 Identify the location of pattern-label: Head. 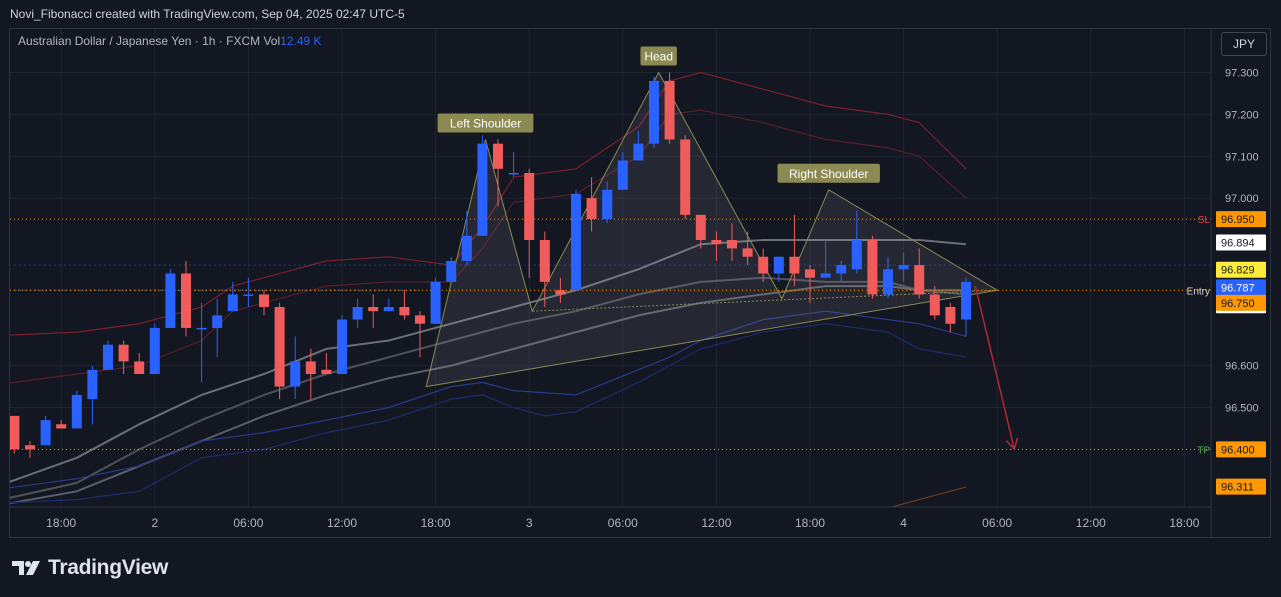
(658, 56).